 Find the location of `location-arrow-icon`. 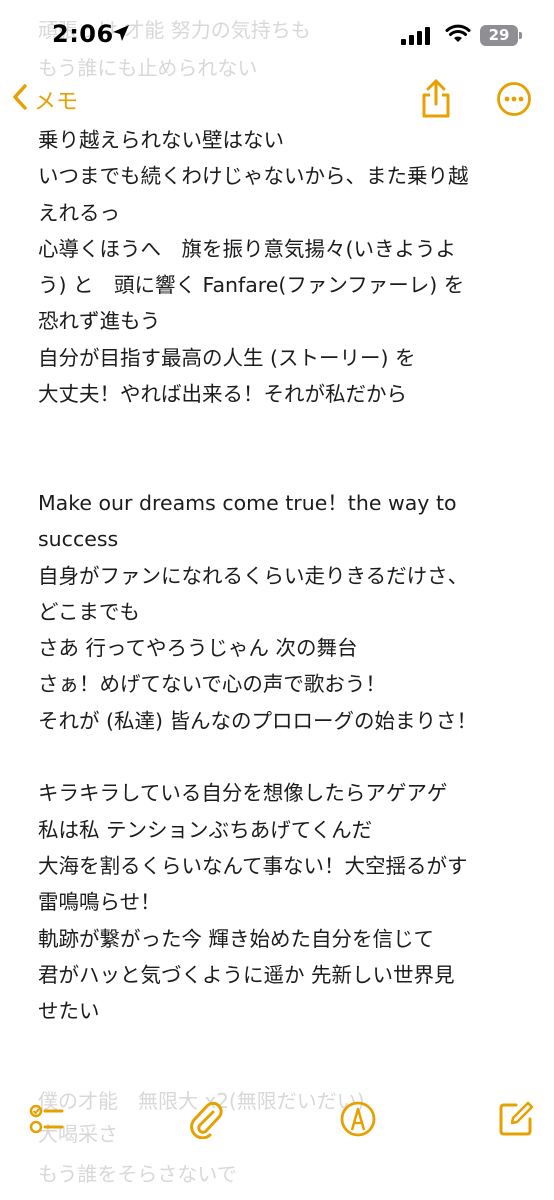

location-arrow-icon is located at coordinates (121, 35).